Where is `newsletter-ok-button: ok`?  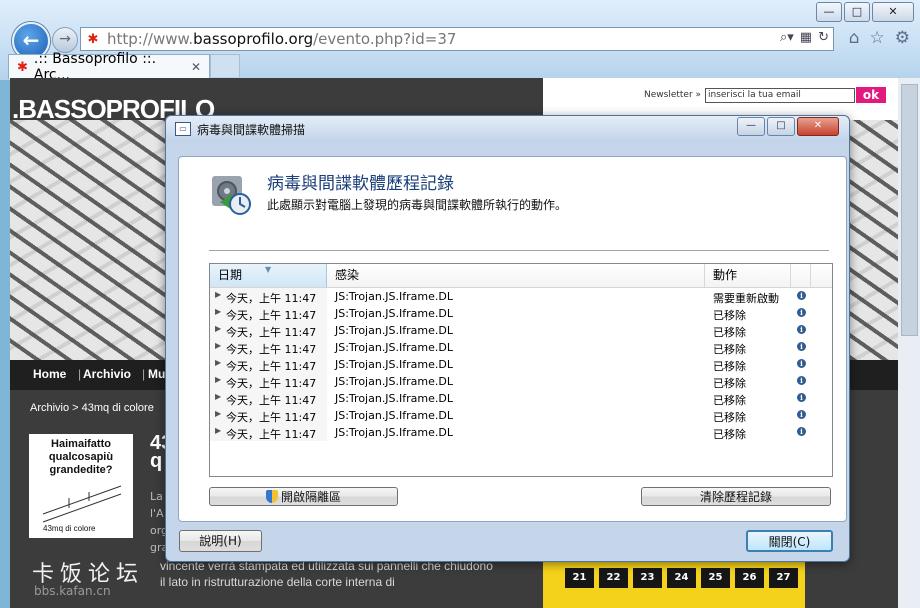 newsletter-ok-button: ok is located at coordinates (871, 95).